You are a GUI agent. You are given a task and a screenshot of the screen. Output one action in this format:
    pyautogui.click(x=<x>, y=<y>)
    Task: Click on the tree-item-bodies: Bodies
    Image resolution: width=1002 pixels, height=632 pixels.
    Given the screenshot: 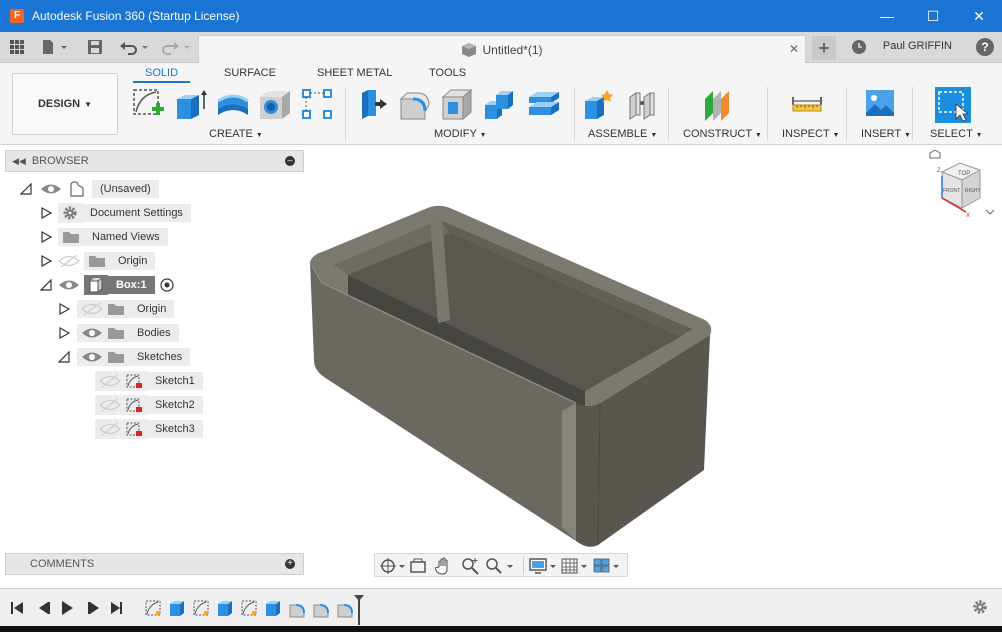 What is the action you would take?
    pyautogui.click(x=128, y=333)
    